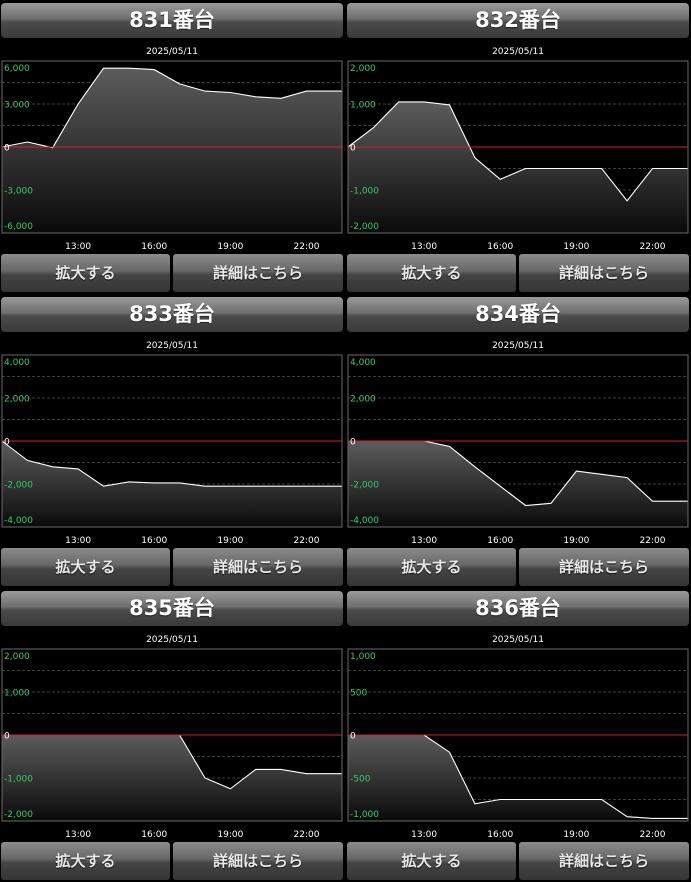  I want to click on machine-title: 832番台, so click(518, 20).